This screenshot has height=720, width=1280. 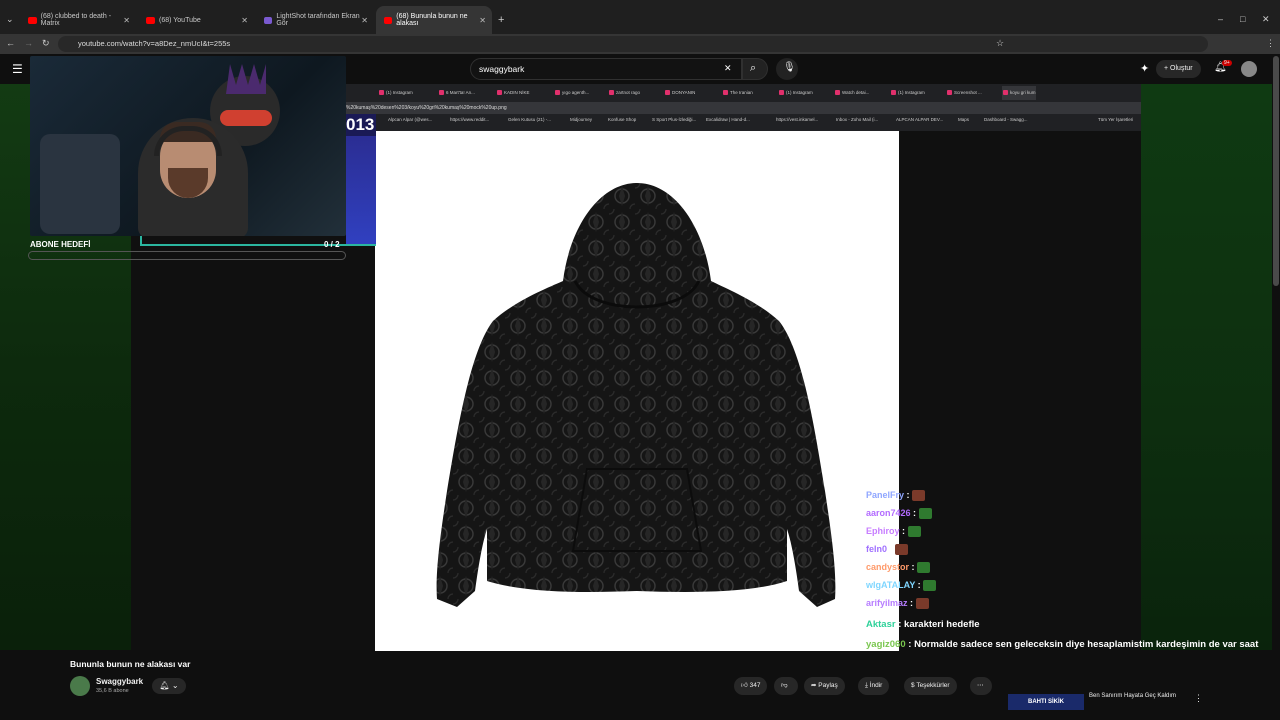 What do you see at coordinates (10, 19) in the screenshot?
I see `tab-list-icon: ⌄` at bounding box center [10, 19].